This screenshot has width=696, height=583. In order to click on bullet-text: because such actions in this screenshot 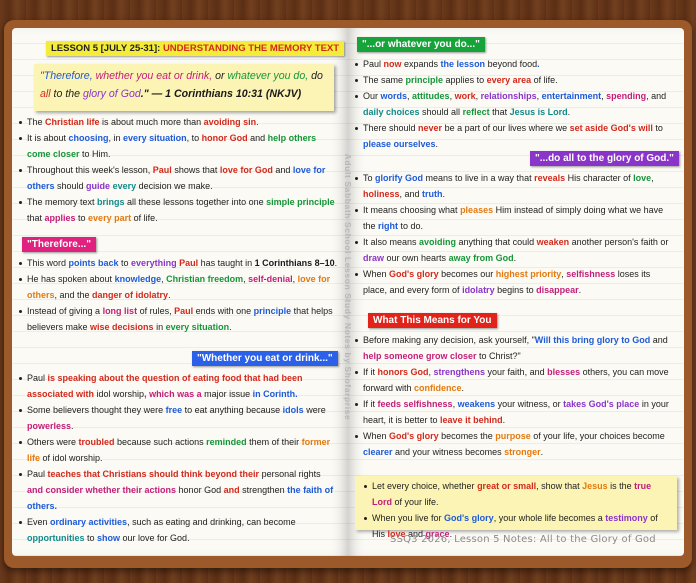, I will do `click(160, 442)`.